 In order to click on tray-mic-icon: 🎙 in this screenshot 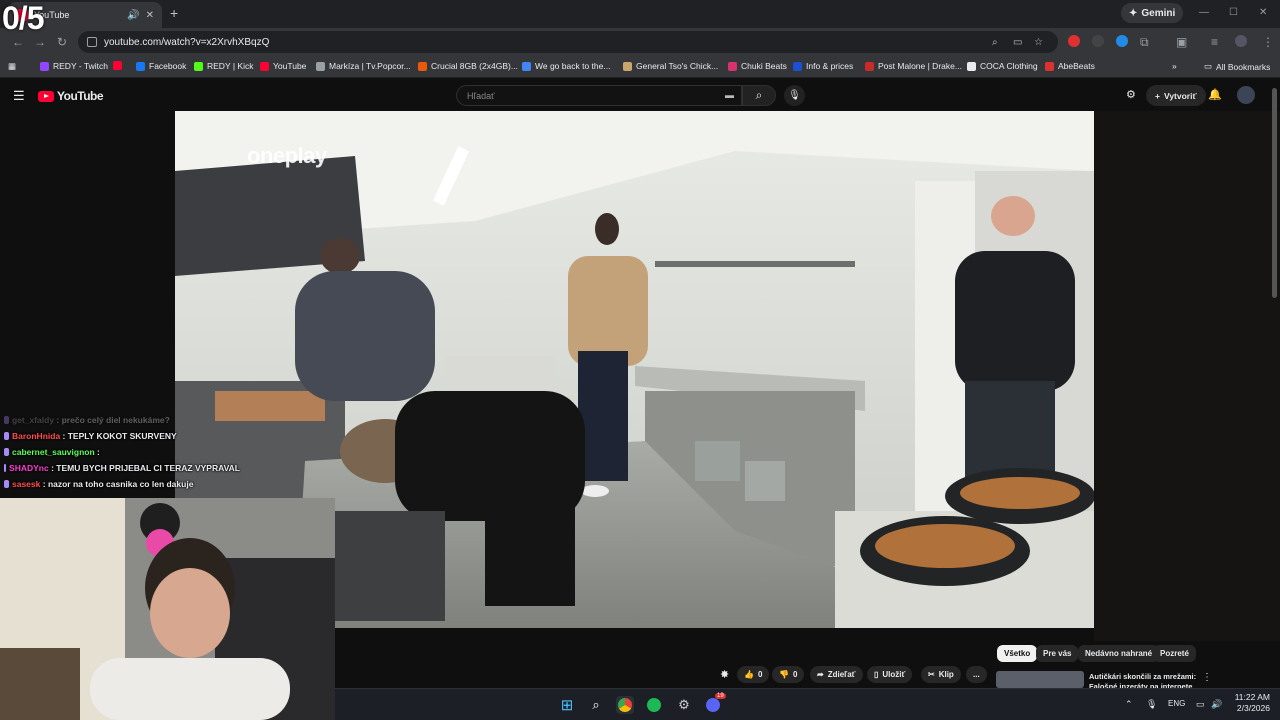, I will do `click(1151, 704)`.